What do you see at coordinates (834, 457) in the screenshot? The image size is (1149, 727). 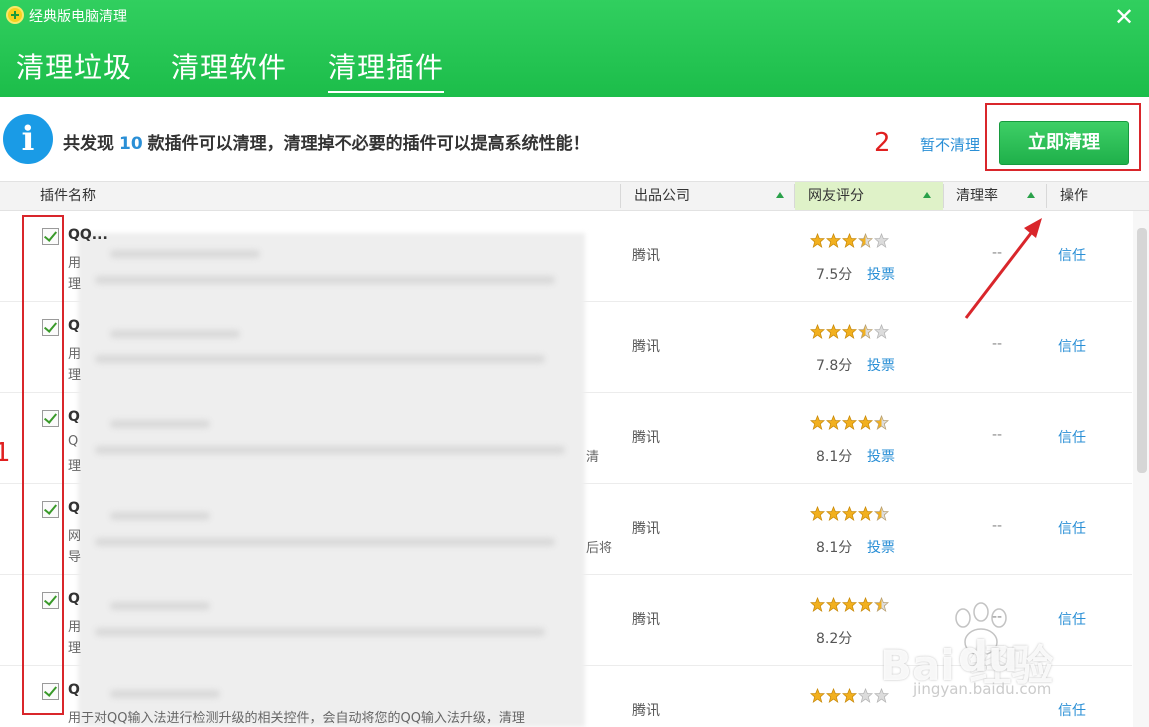 I see `rating-score: 8.1分` at bounding box center [834, 457].